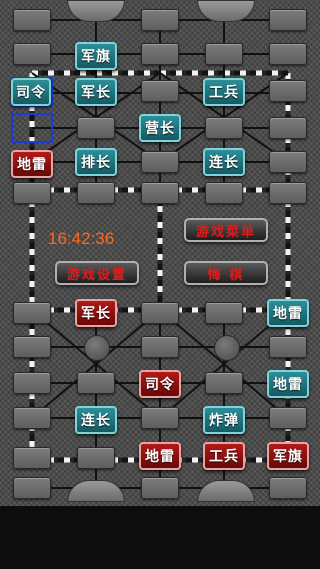  Describe the element at coordinates (97, 273) in the screenshot. I see `game-settings-button: 游戏设置` at that location.